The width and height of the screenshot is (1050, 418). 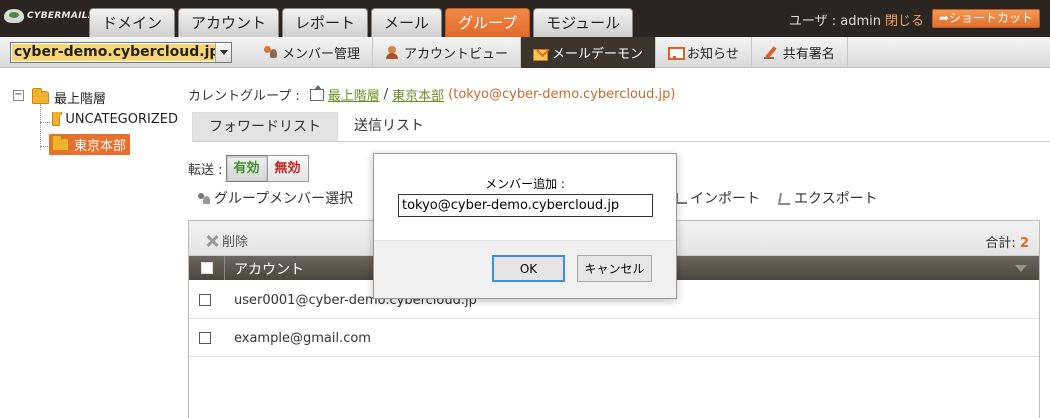 I want to click on tab-account: アカウント, so click(x=229, y=22).